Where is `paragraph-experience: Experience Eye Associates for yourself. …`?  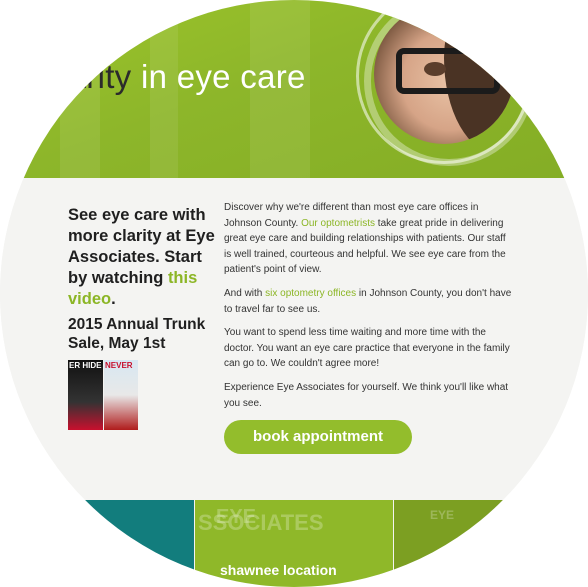 paragraph-experience: Experience Eye Associates for yourself. … is located at coordinates (366, 395).